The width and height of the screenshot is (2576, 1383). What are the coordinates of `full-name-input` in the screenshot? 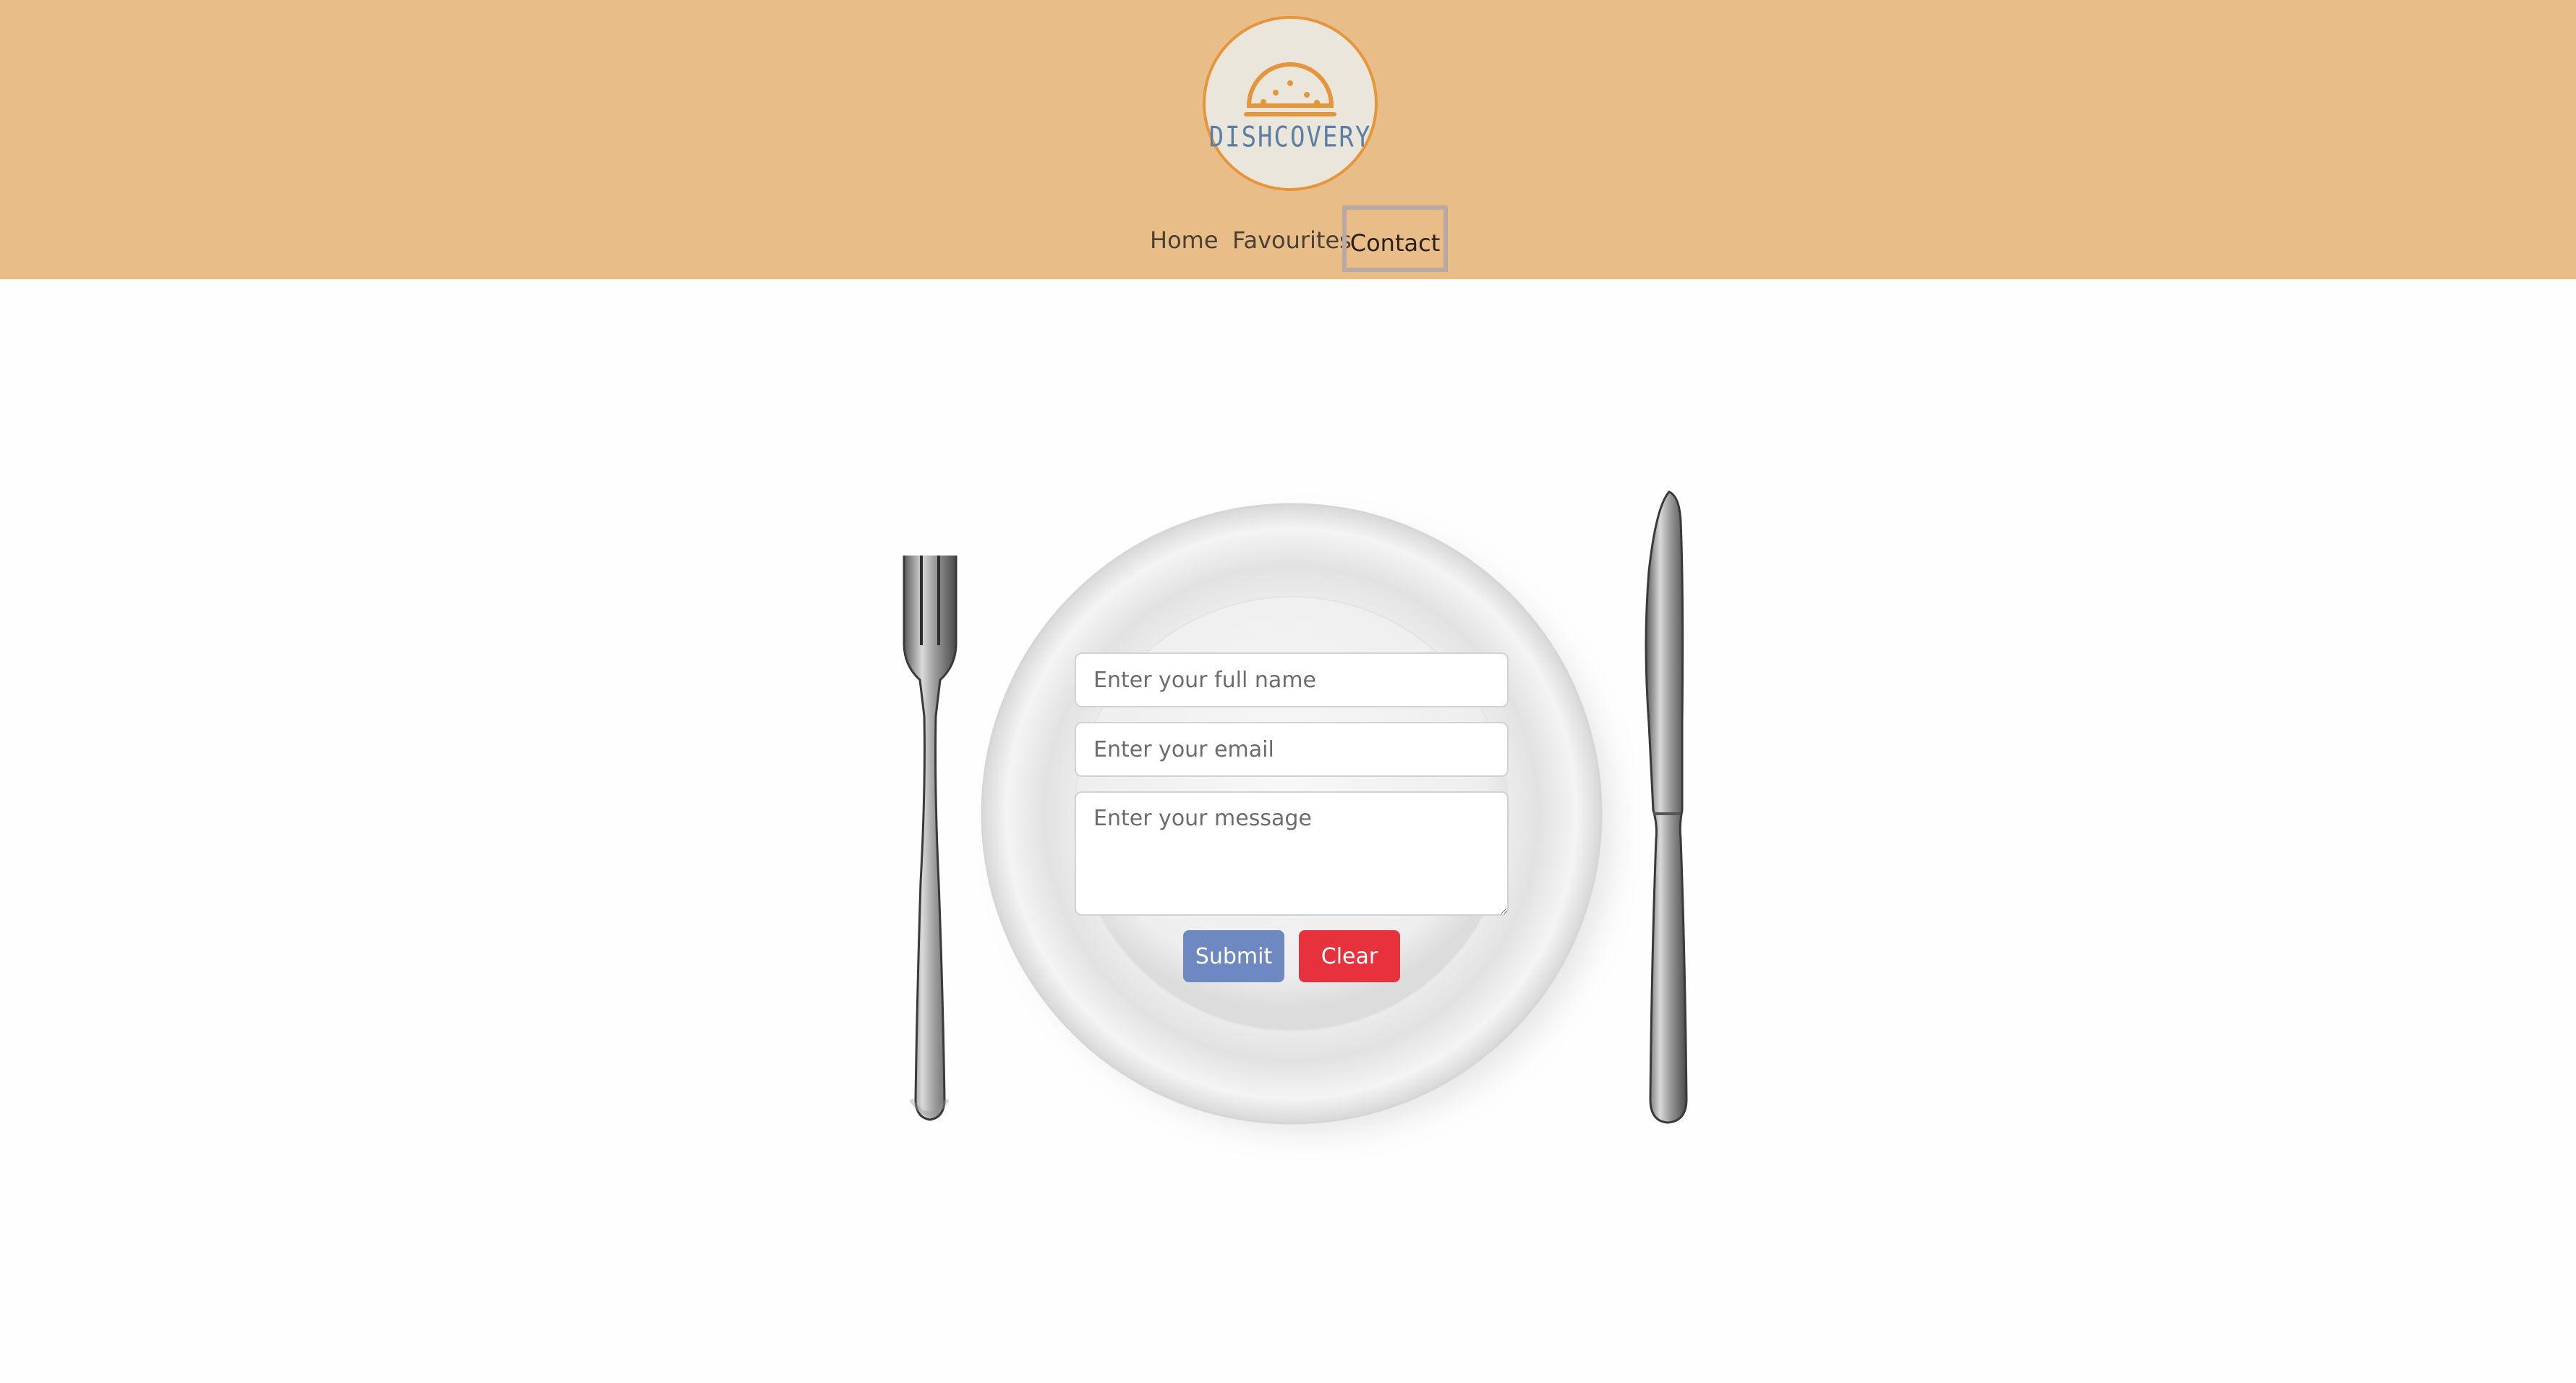 It's located at (1292, 679).